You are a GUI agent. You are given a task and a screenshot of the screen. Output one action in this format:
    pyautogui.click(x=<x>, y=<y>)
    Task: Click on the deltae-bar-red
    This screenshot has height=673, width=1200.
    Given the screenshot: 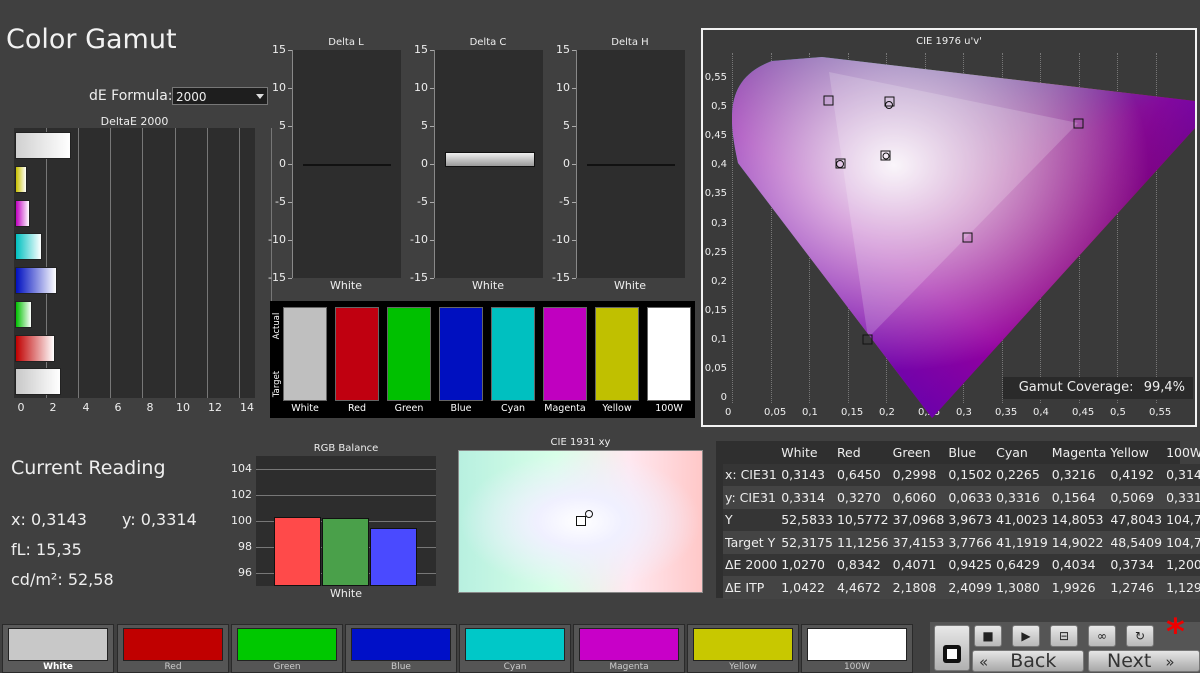 What is the action you would take?
    pyautogui.click(x=35, y=348)
    